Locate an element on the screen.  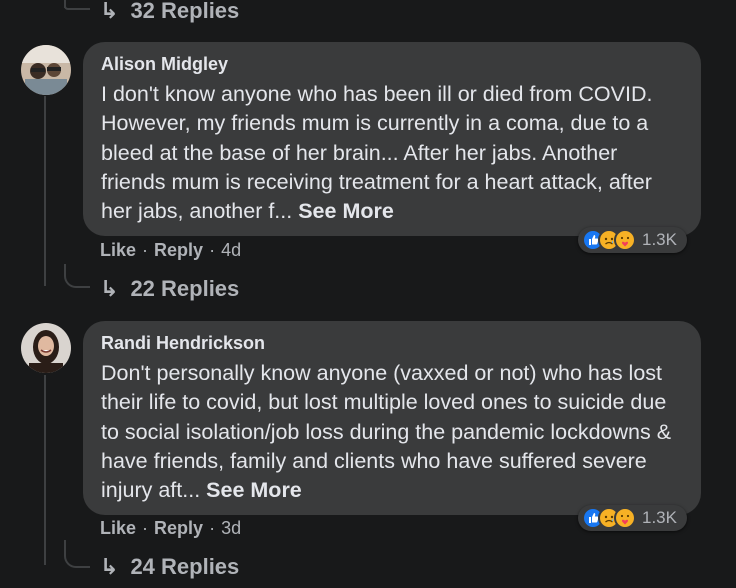
comment-actions: Like · Reply · 4d is located at coordinates (170, 250).